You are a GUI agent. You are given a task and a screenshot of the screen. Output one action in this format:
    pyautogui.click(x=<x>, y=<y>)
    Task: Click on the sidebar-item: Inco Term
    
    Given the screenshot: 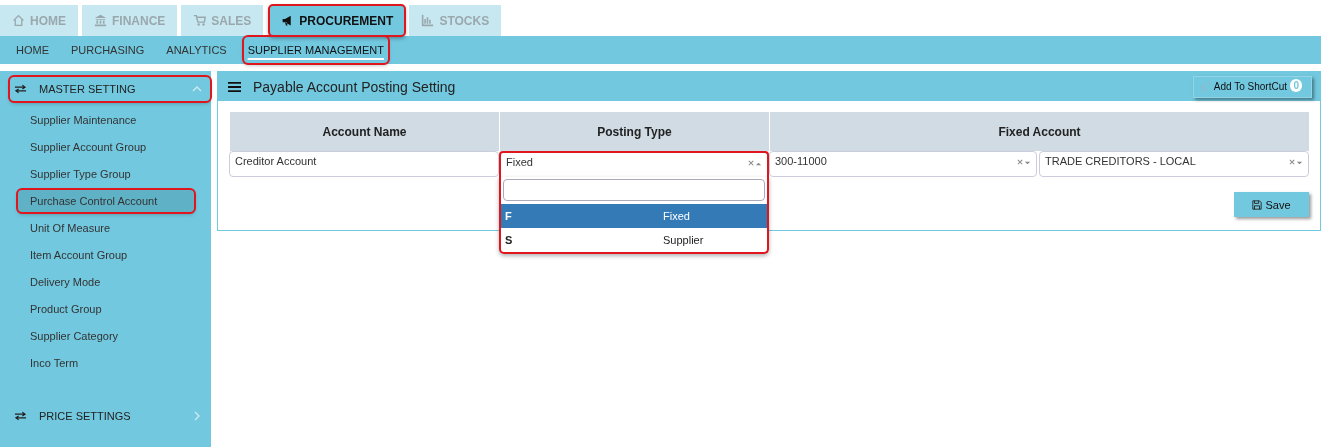 What is the action you would take?
    pyautogui.click(x=106, y=363)
    